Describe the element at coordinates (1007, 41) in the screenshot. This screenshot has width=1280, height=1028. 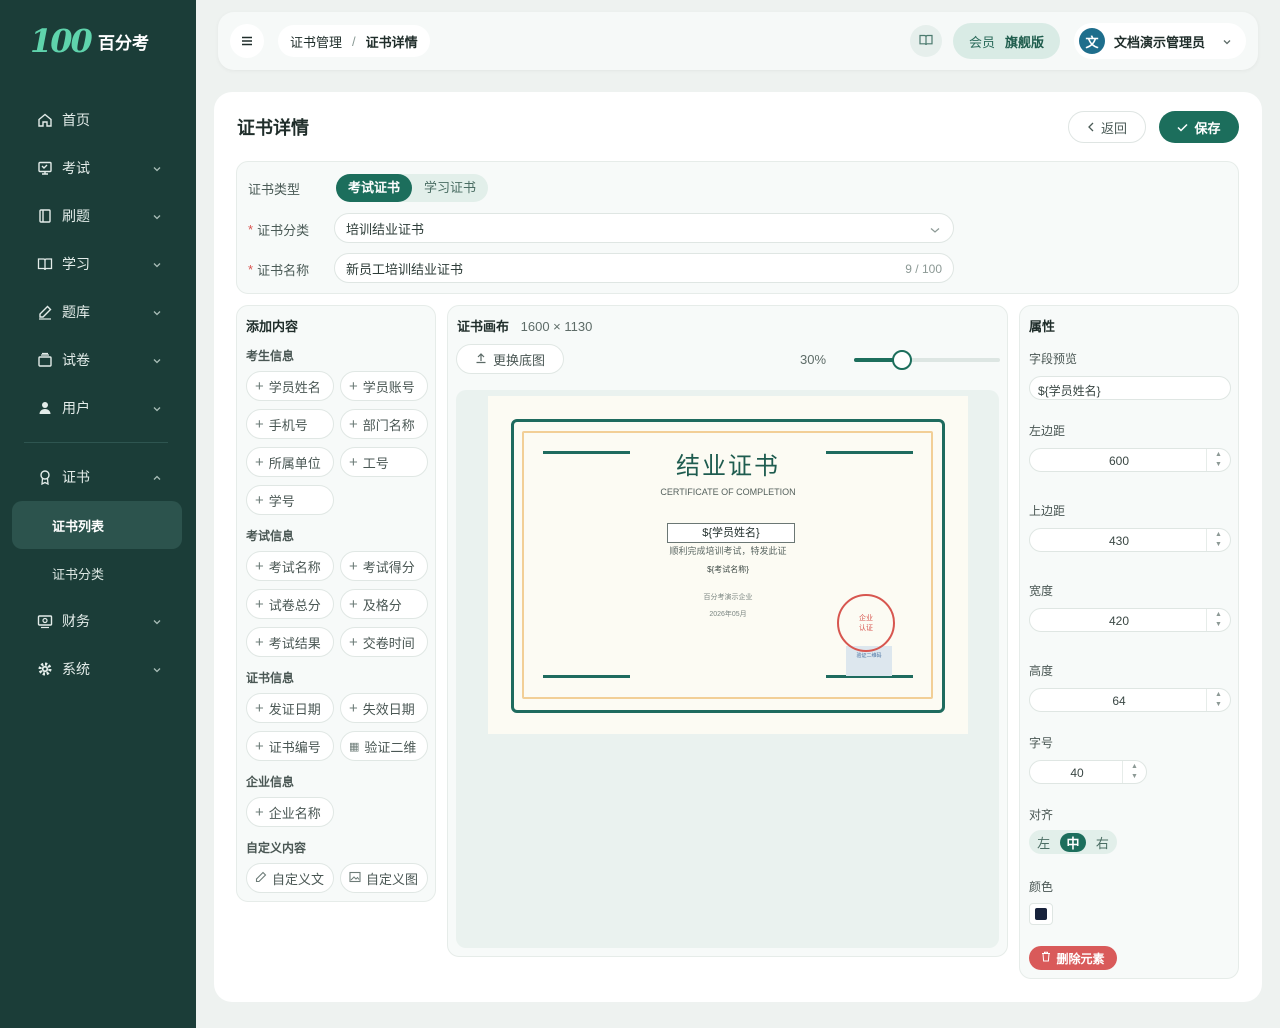
I see `membership-badge: 会员 旗舰版` at that location.